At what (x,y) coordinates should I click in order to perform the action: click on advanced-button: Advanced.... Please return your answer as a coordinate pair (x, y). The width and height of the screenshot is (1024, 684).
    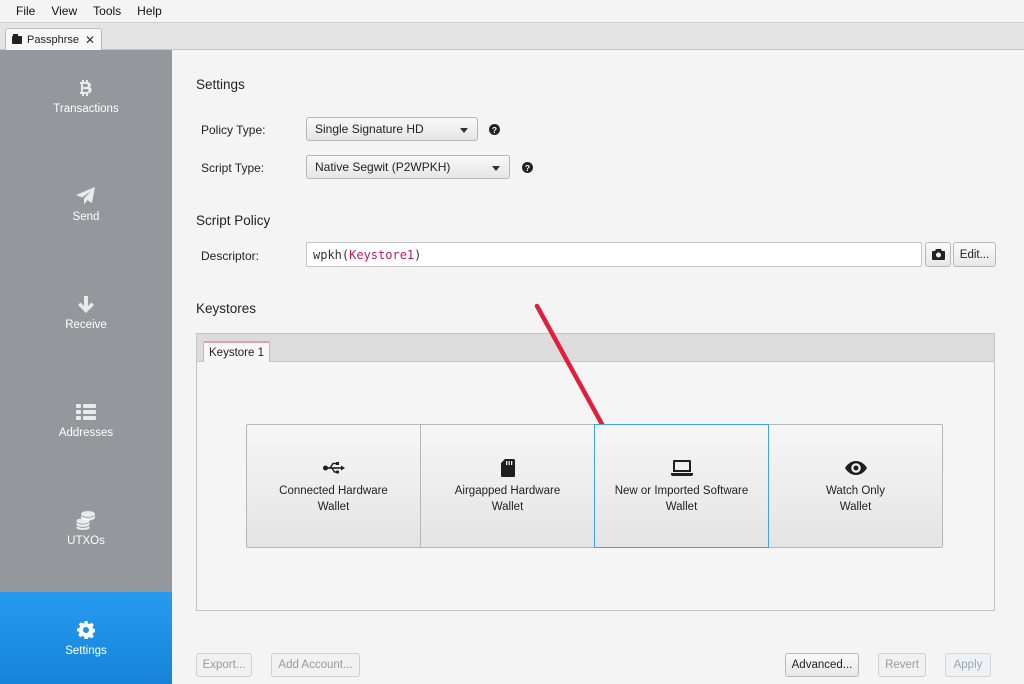
    Looking at the image, I should click on (822, 665).